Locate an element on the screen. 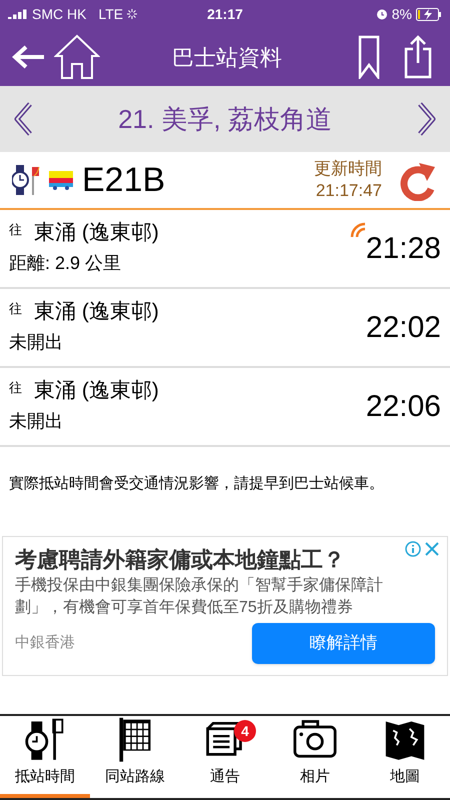 The height and width of the screenshot is (800, 450). watch-and-stop-icon is located at coordinates (26, 180).